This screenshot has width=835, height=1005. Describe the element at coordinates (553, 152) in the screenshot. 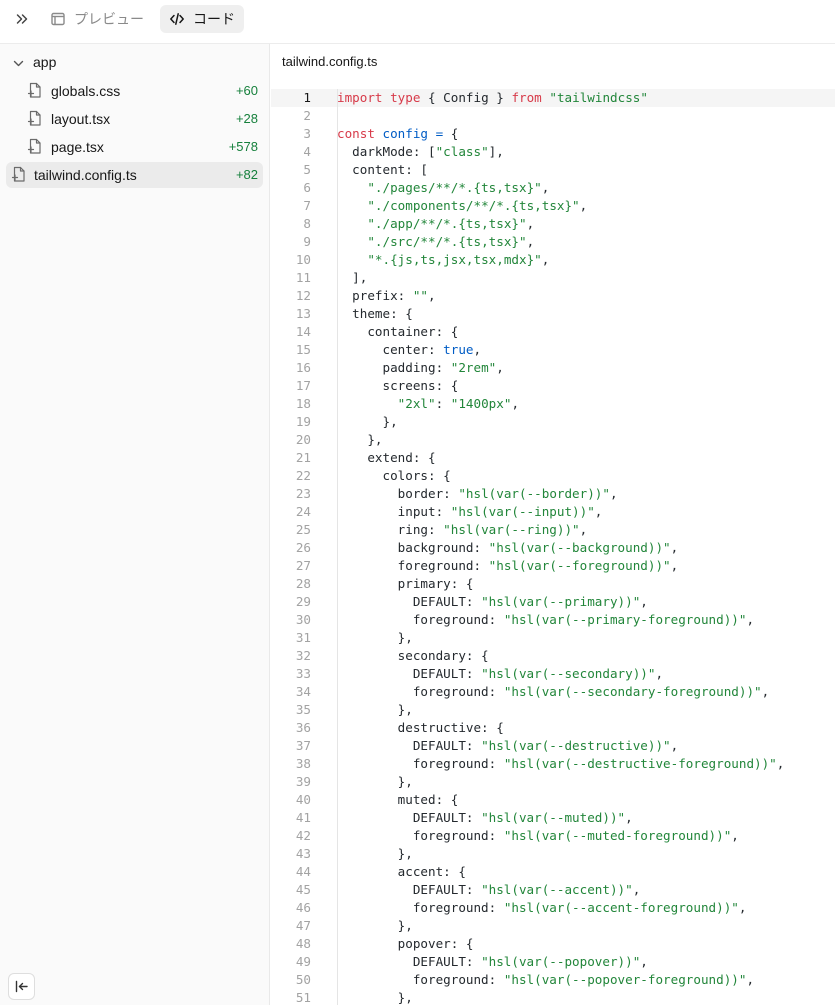

I see `code-line: 4 darkMode: ["class"],` at that location.